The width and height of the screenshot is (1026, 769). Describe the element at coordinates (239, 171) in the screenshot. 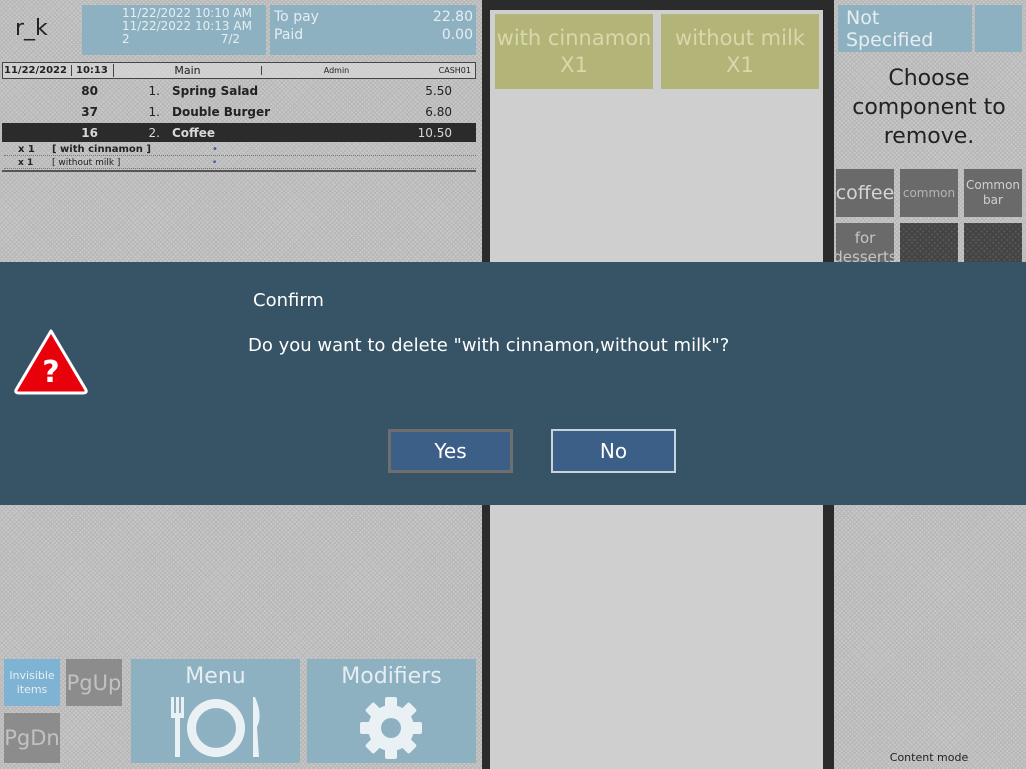

I see `order-list-divider` at that location.